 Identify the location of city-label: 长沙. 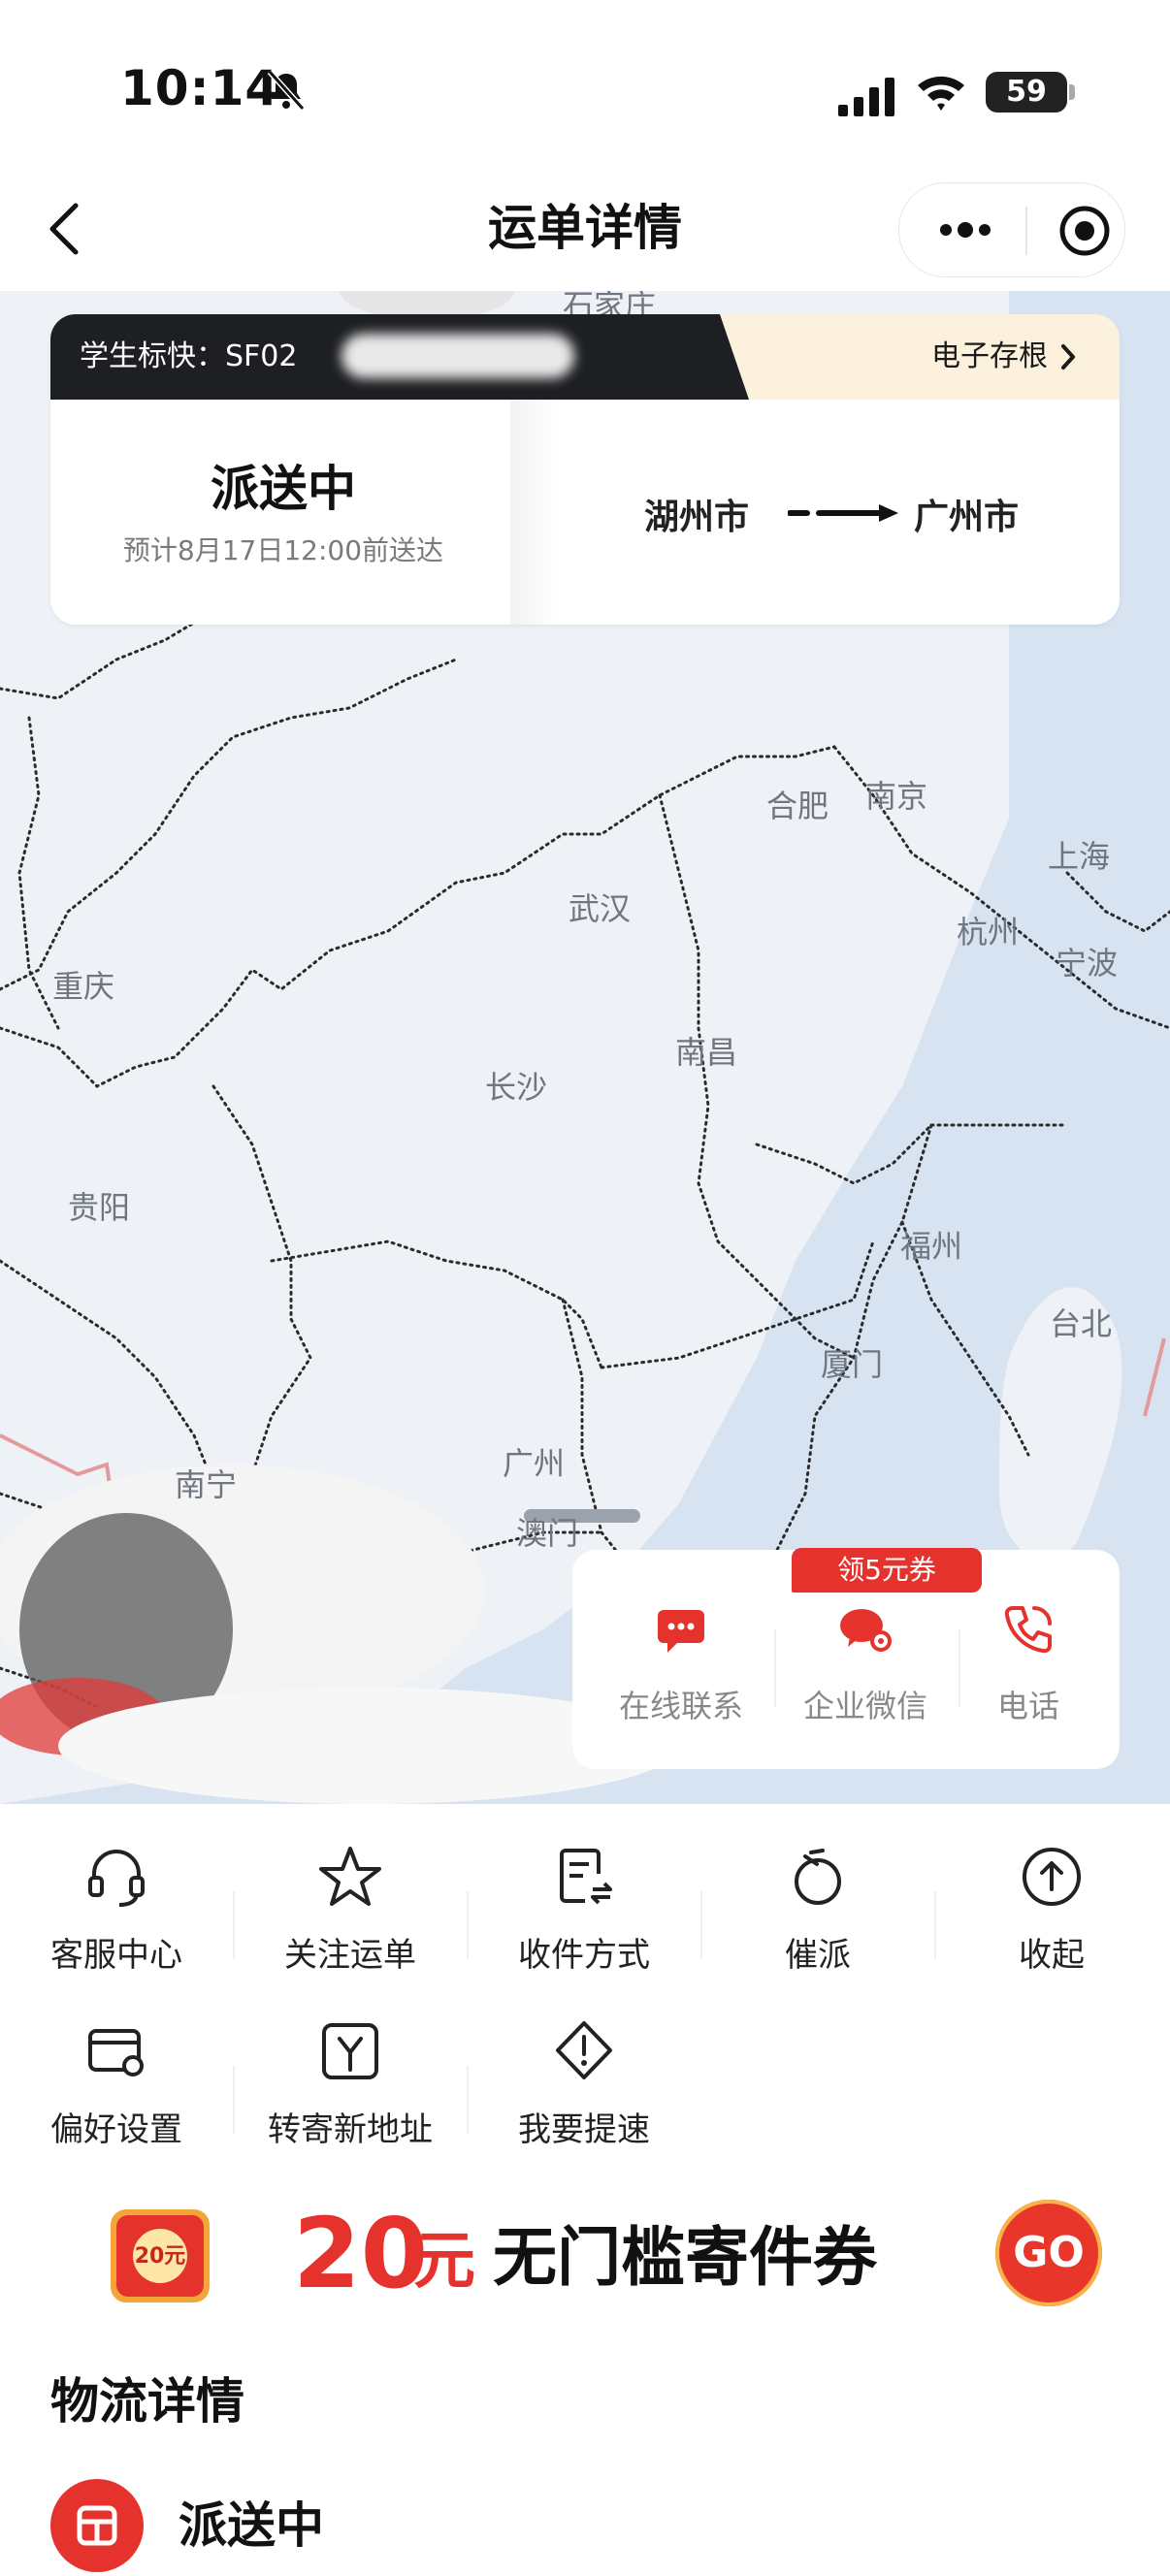
(516, 1087).